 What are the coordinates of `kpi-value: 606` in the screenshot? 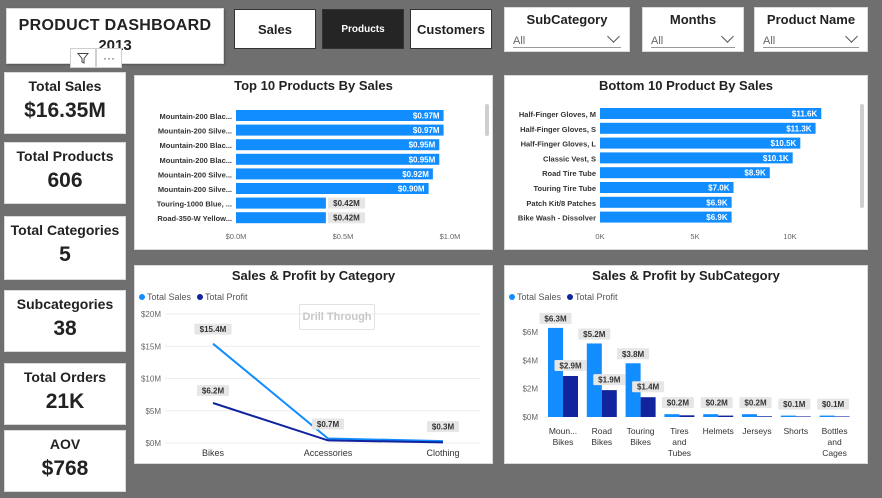 It's located at (65, 180).